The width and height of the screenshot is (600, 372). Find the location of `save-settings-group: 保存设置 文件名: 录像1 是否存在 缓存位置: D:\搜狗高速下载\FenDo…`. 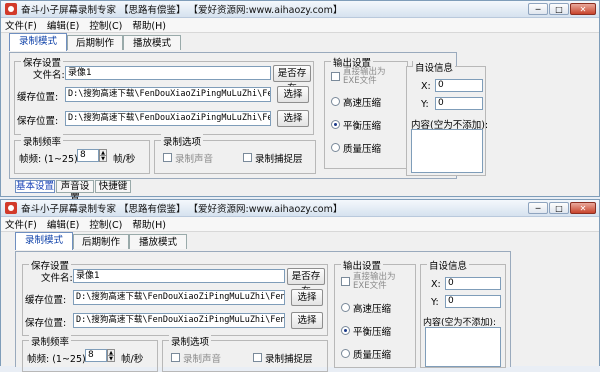

save-settings-group: 保存设置 文件名: 录像1 是否存在 缓存位置: D:\搜狗高速下载\FenDo… is located at coordinates (164, 95).